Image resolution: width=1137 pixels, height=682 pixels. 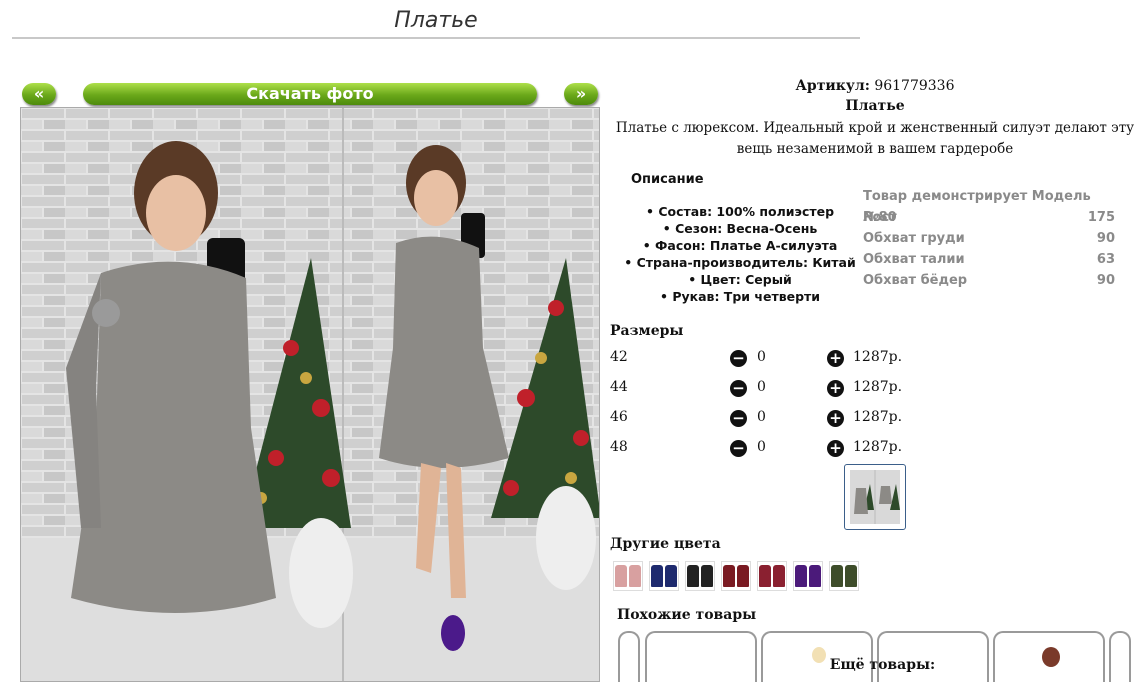 I want to click on size-label: 42, so click(x=619, y=357).